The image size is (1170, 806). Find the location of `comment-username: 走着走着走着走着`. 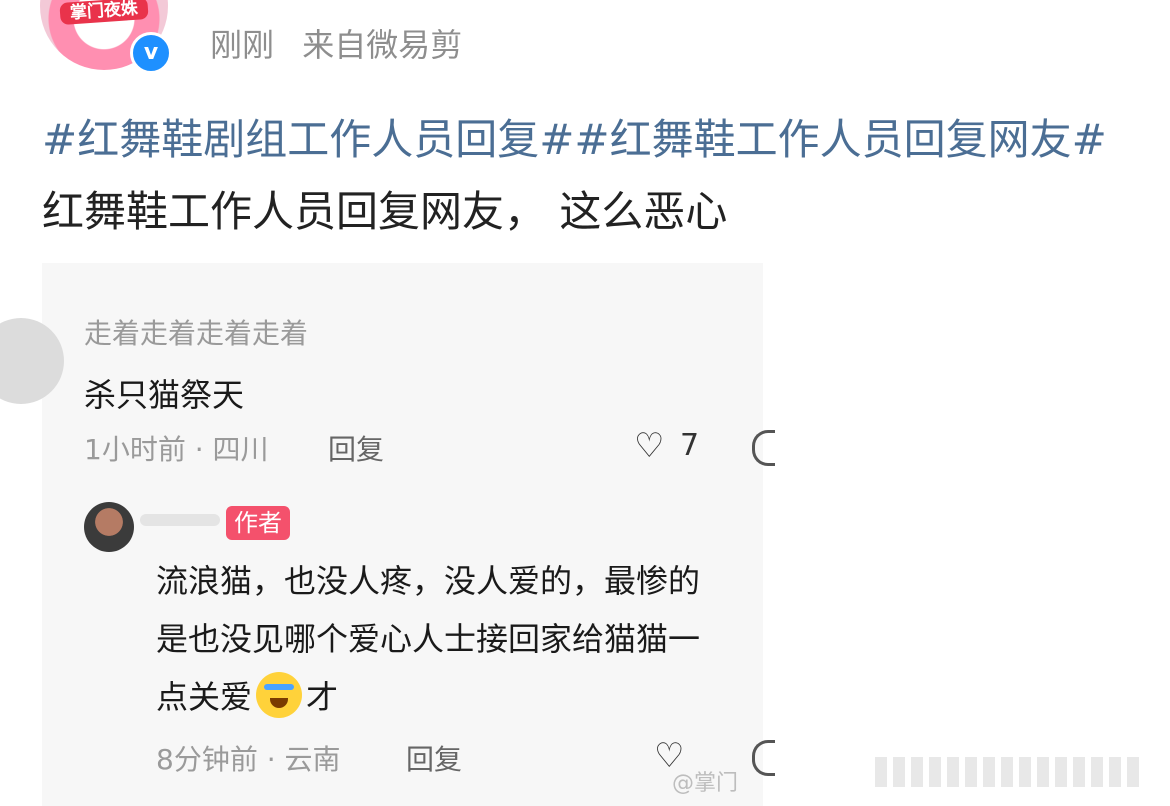

comment-username: 走着走着走着走着 is located at coordinates (196, 333).